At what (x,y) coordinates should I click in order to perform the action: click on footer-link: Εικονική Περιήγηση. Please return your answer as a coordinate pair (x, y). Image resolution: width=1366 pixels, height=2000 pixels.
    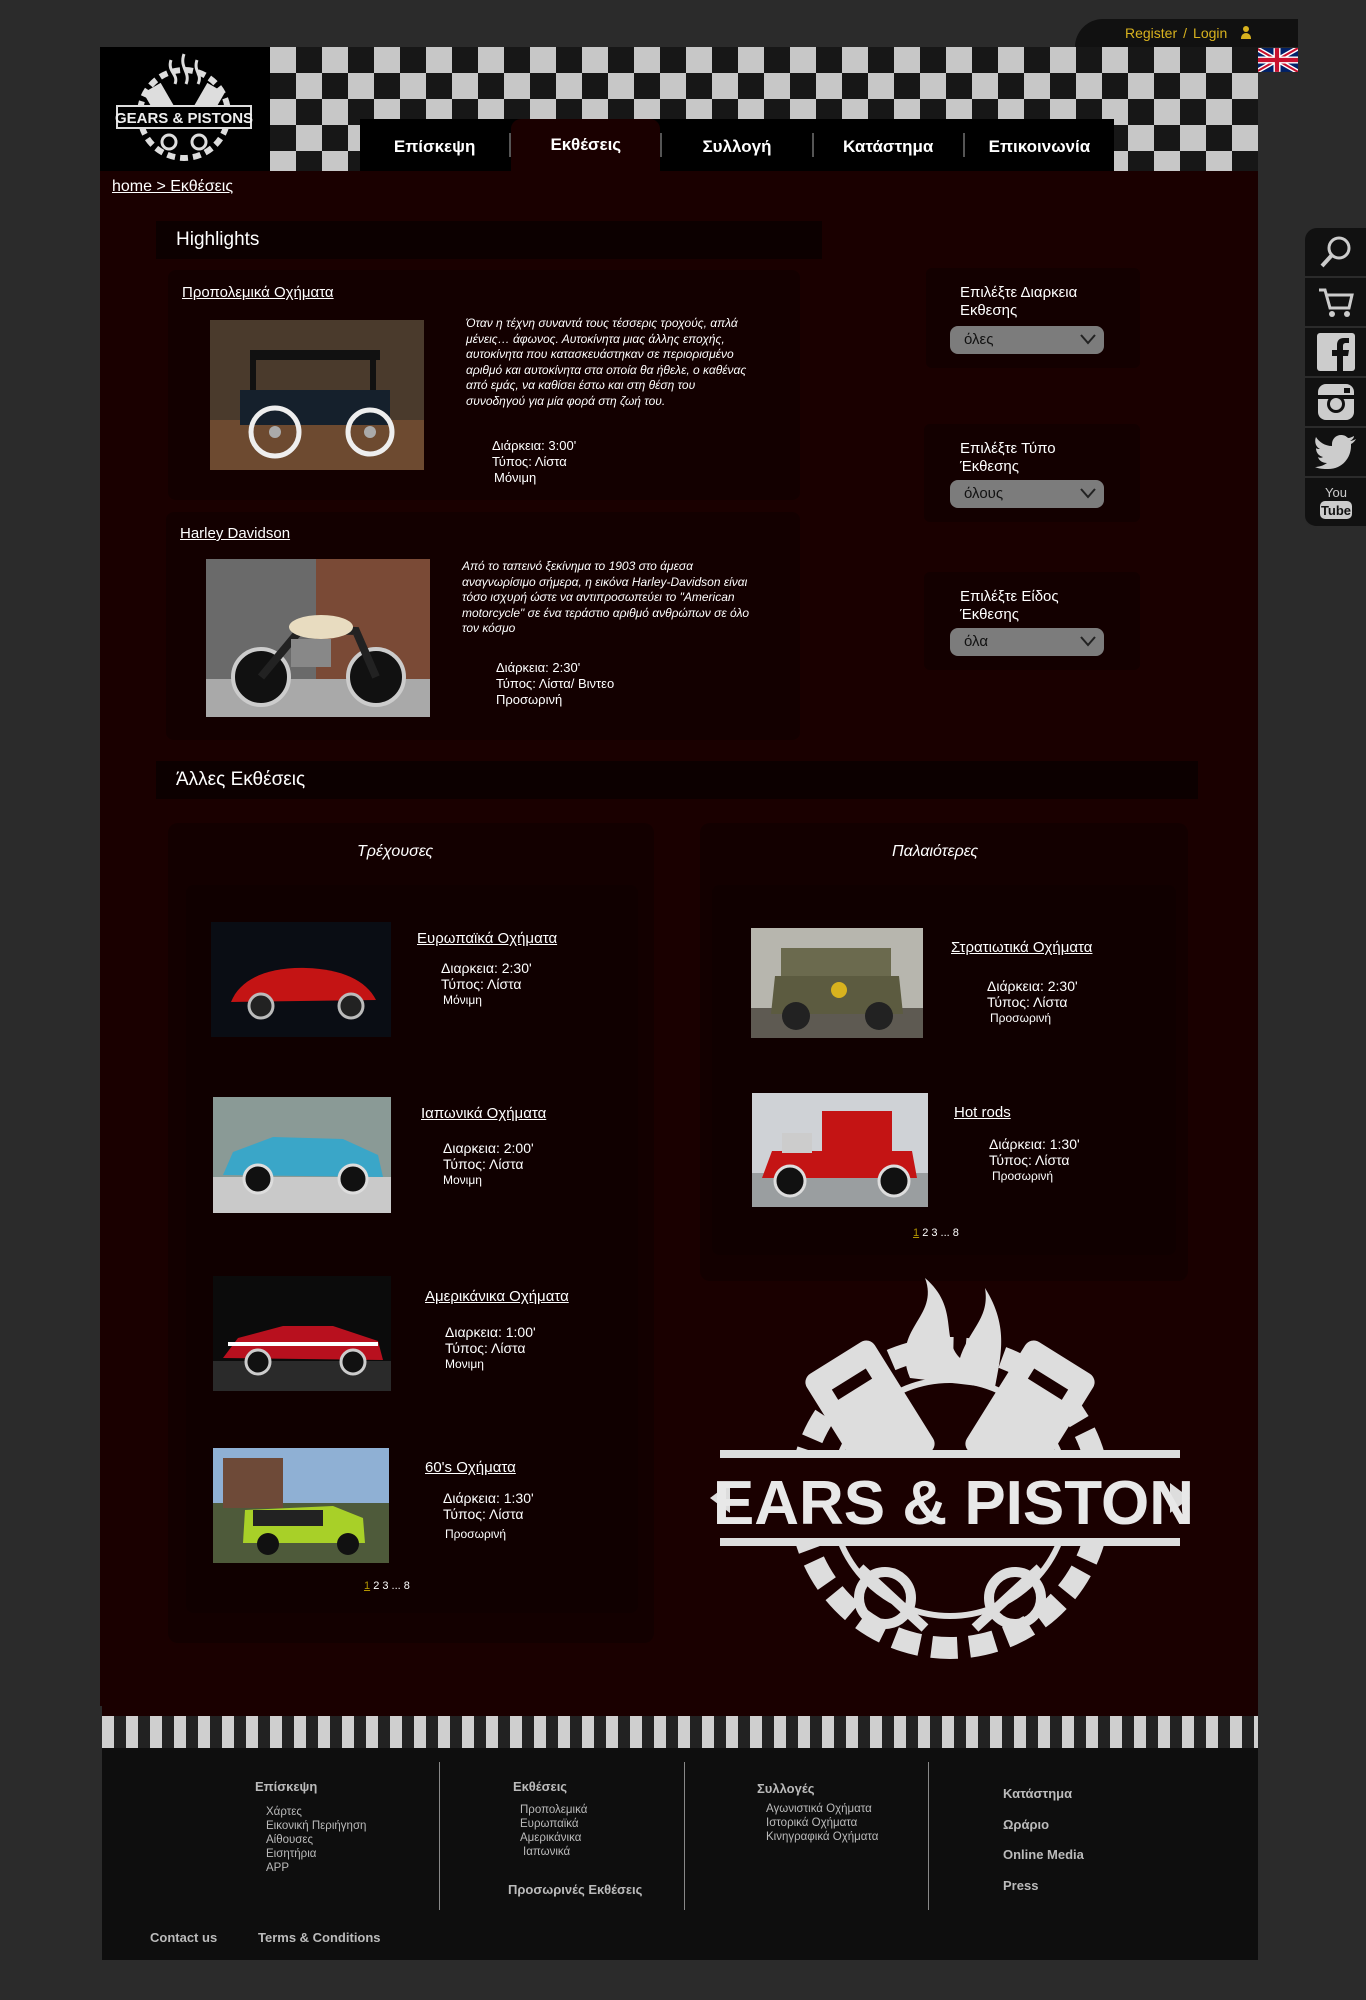
    Looking at the image, I should click on (316, 1826).